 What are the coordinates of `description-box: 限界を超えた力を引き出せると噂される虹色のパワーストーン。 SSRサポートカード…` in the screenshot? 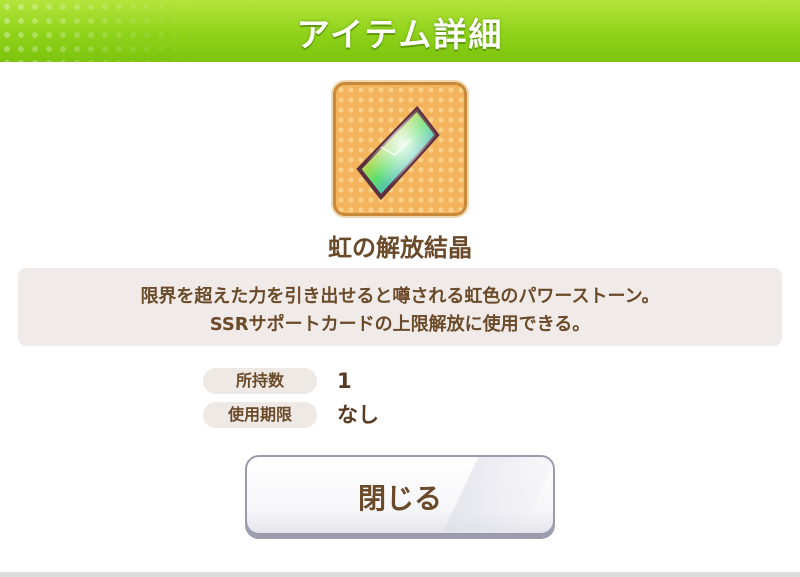 It's located at (400, 307).